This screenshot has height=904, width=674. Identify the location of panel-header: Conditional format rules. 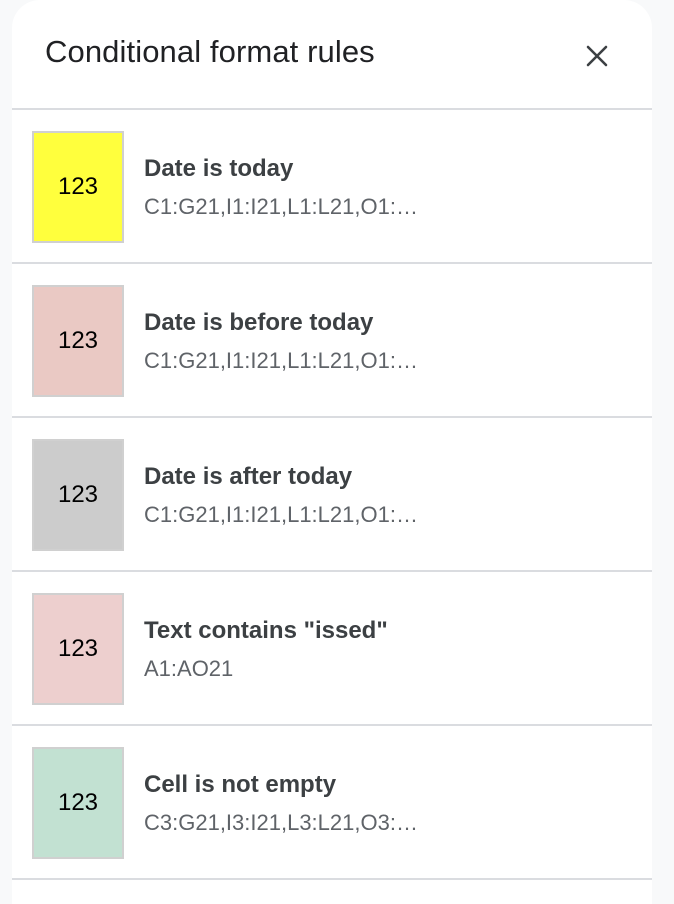
(332, 55).